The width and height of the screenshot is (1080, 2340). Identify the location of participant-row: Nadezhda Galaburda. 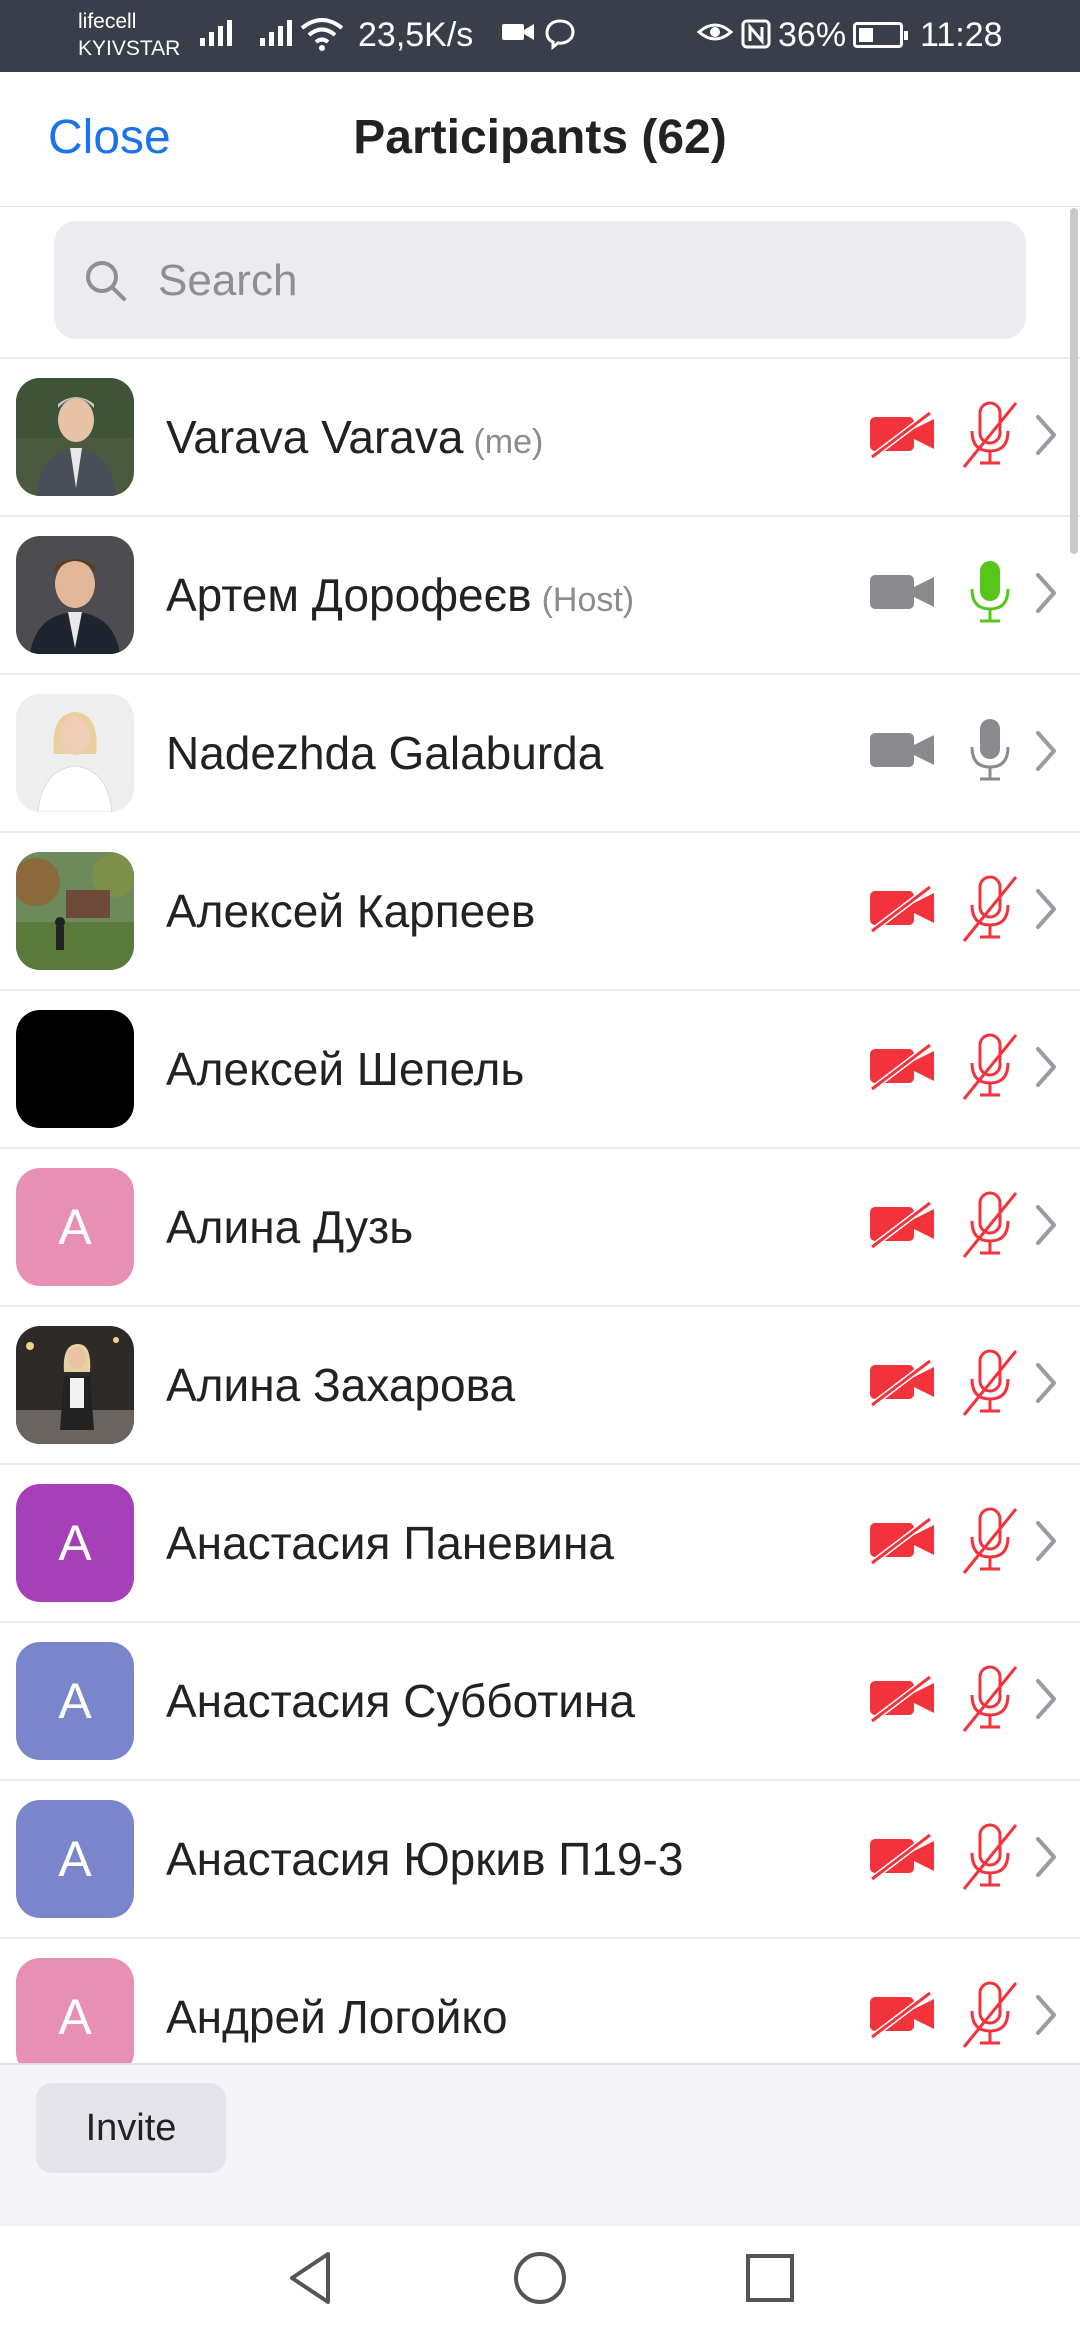
(540, 754).